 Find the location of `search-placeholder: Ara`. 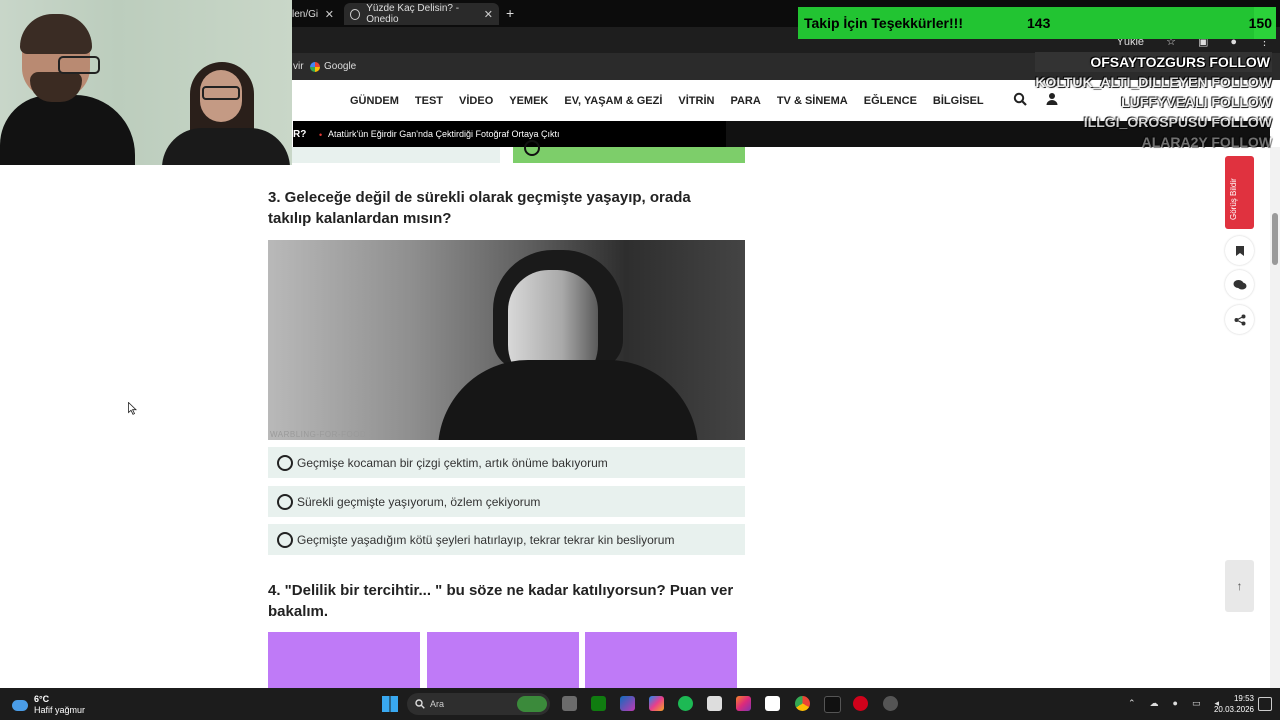

search-placeholder: Ara is located at coordinates (437, 704).